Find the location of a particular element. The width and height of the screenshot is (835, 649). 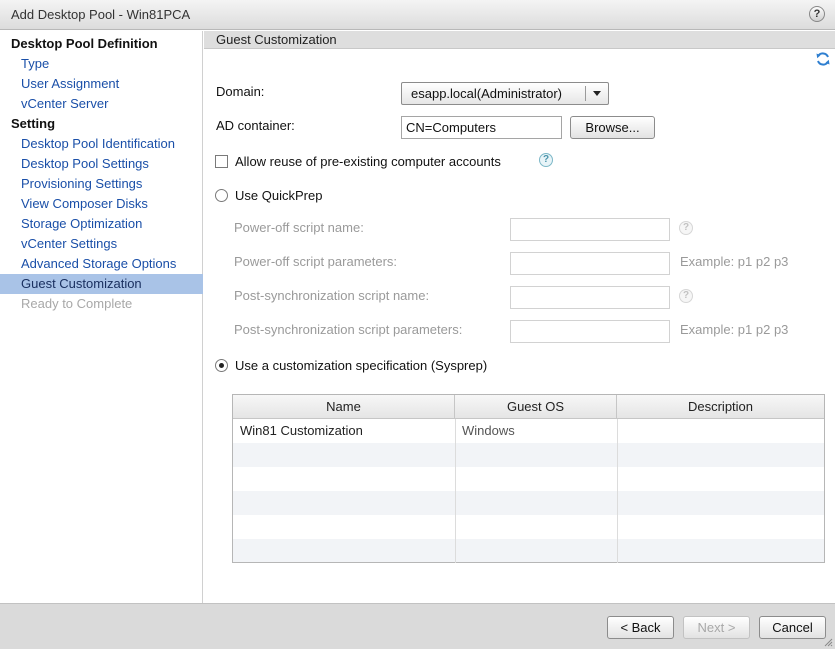

poweroff-script-params-input is located at coordinates (590, 263).